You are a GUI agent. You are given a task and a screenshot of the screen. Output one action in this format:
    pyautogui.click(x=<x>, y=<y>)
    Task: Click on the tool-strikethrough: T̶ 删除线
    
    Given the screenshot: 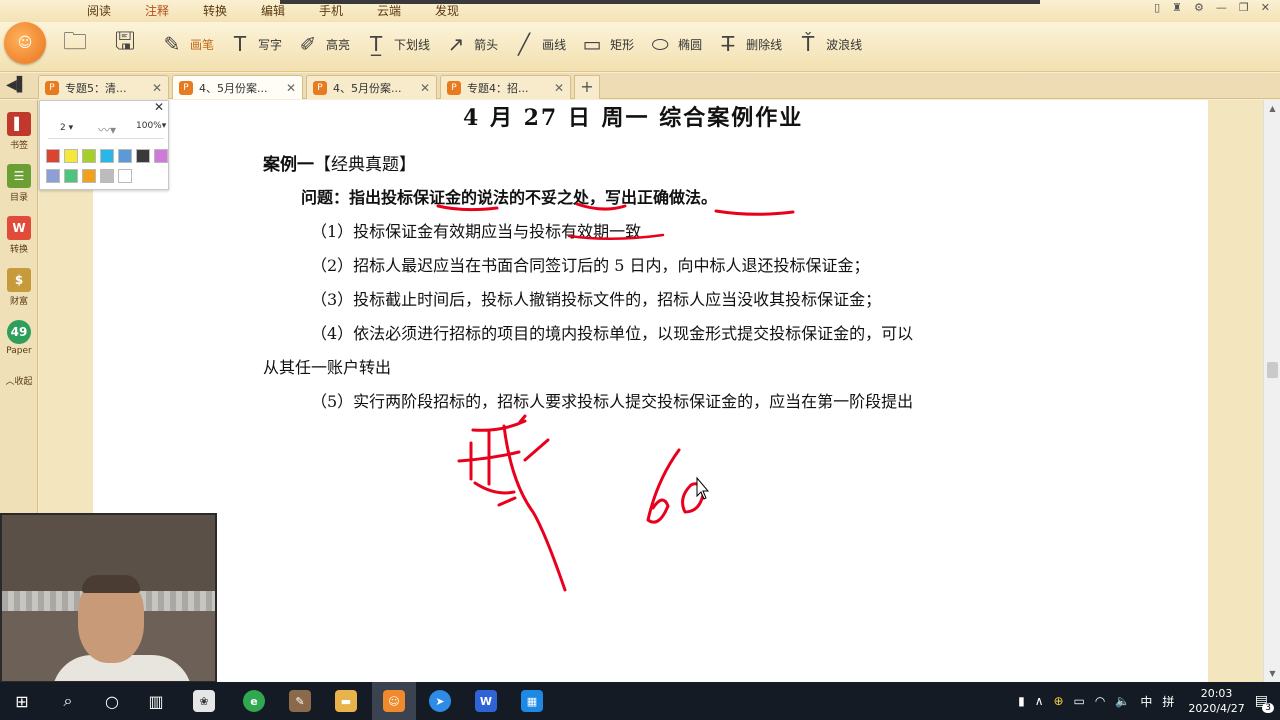 What is the action you would take?
    pyautogui.click(x=748, y=44)
    